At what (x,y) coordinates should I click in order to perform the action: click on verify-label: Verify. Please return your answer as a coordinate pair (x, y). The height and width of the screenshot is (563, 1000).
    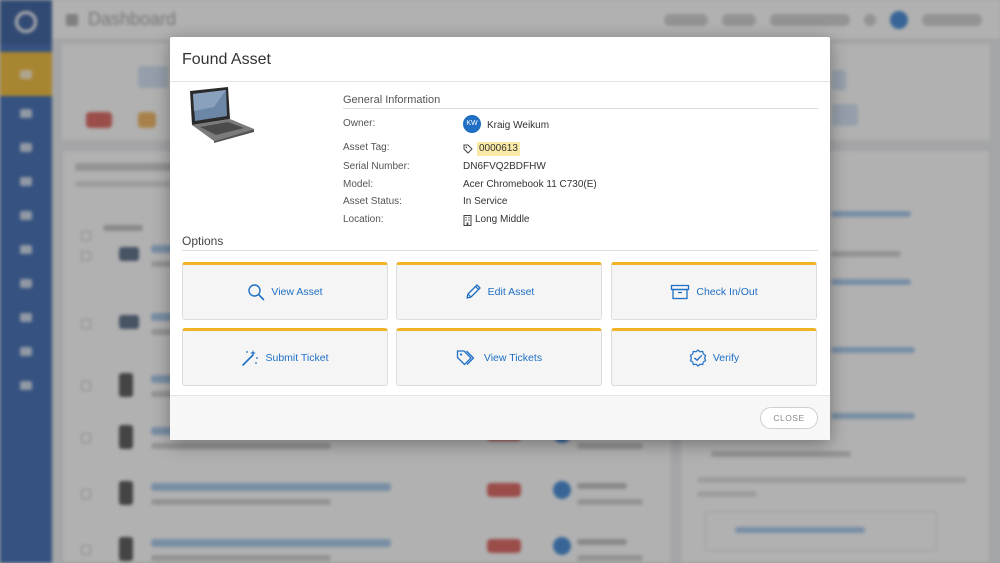
    Looking at the image, I should click on (726, 358).